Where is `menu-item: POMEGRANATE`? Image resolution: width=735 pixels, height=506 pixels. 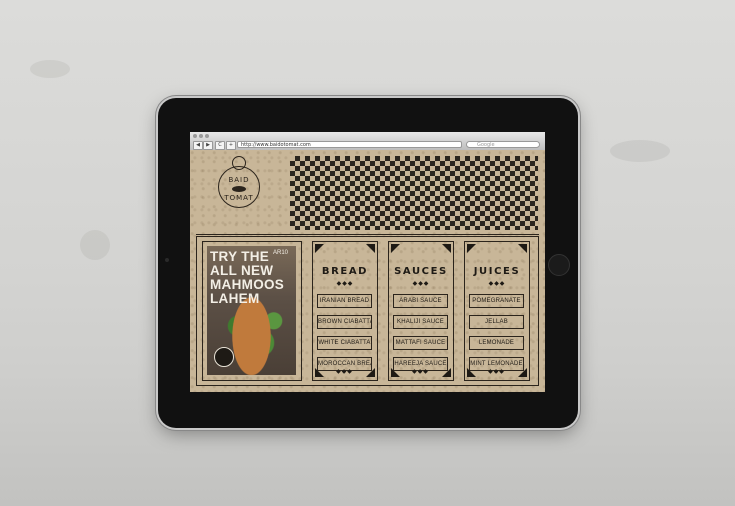
menu-item: POMEGRANATE is located at coordinates (496, 301).